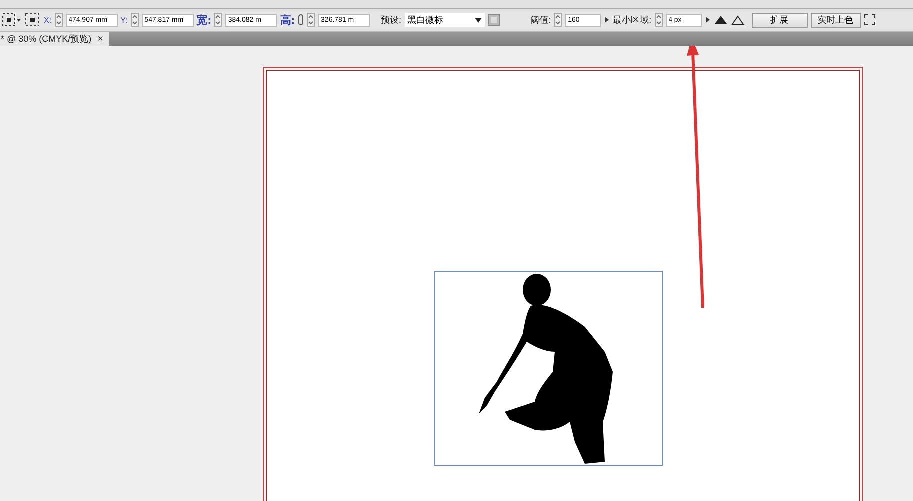 The height and width of the screenshot is (501, 913). Describe the element at coordinates (54, 39) in the screenshot. I see `document-tab: * @ 30% (CMYK/预览) ×` at that location.